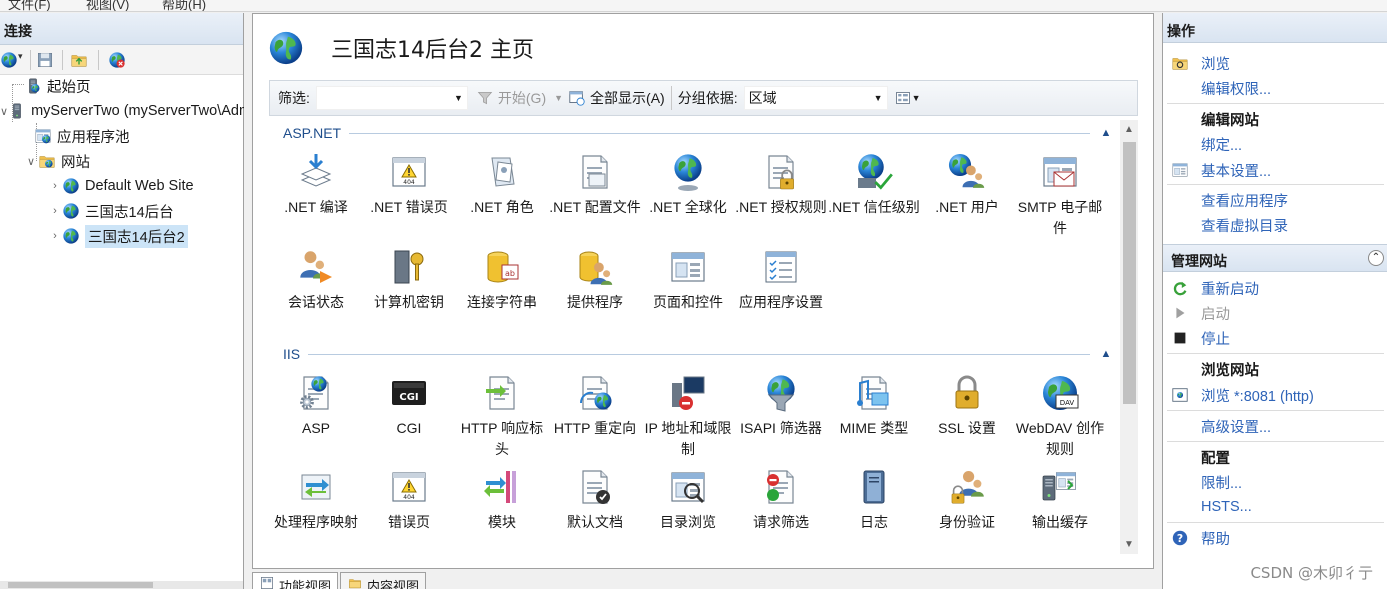 This screenshot has width=1387, height=589. What do you see at coordinates (815, 98) in the screenshot?
I see `group-by-select: 区域 ▼` at bounding box center [815, 98].